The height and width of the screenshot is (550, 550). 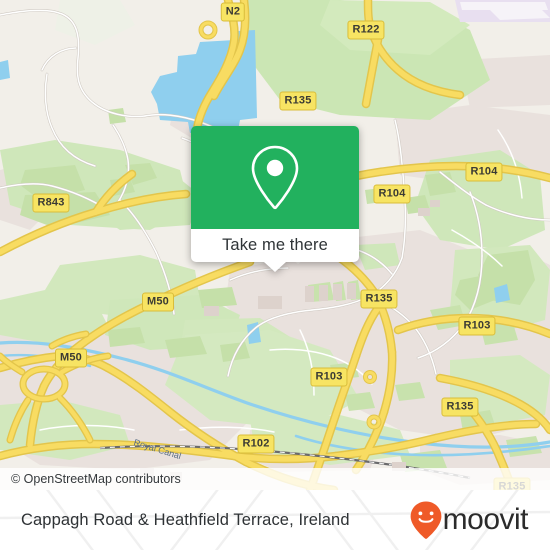 What do you see at coordinates (485, 519) in the screenshot?
I see `moovit-wordmark: moovit` at bounding box center [485, 519].